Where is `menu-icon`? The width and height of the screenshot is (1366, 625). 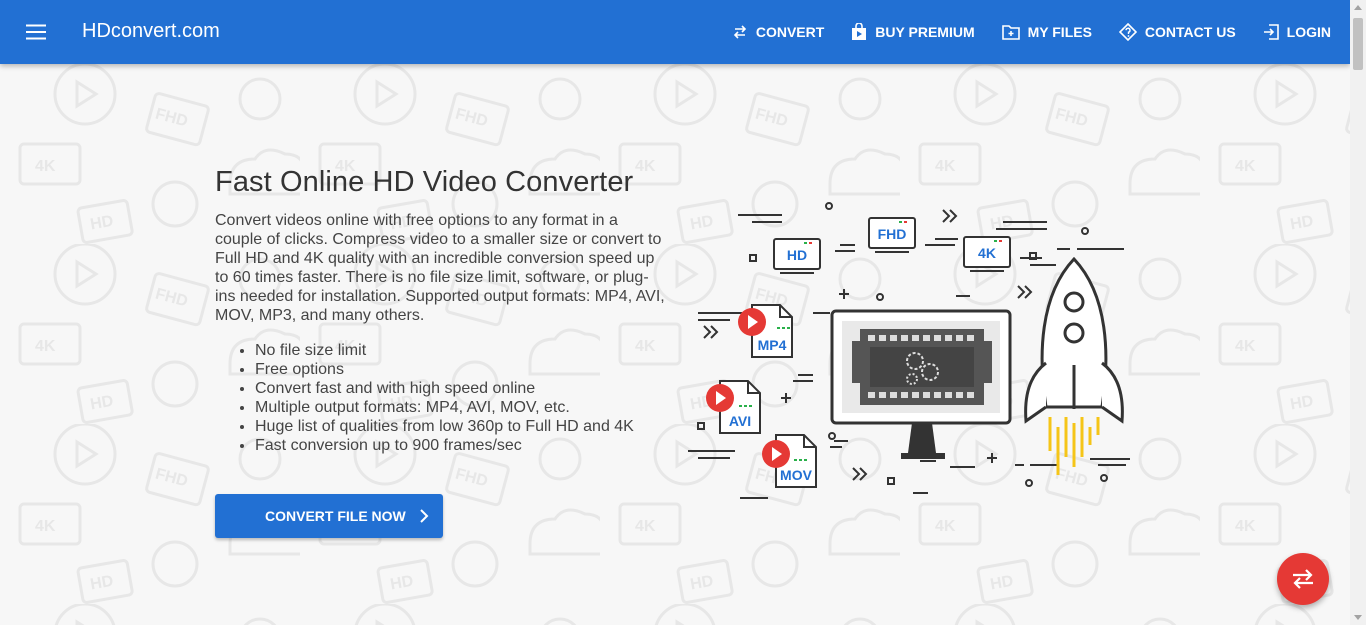 menu-icon is located at coordinates (36, 32).